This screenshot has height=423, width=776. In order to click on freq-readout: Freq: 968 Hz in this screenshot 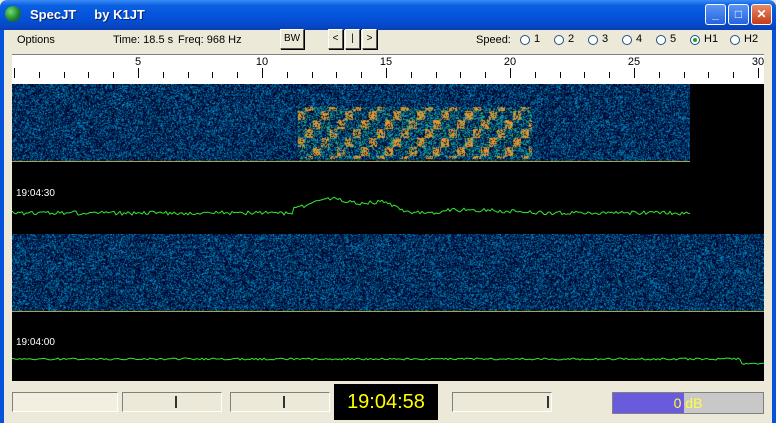, I will do `click(210, 40)`.